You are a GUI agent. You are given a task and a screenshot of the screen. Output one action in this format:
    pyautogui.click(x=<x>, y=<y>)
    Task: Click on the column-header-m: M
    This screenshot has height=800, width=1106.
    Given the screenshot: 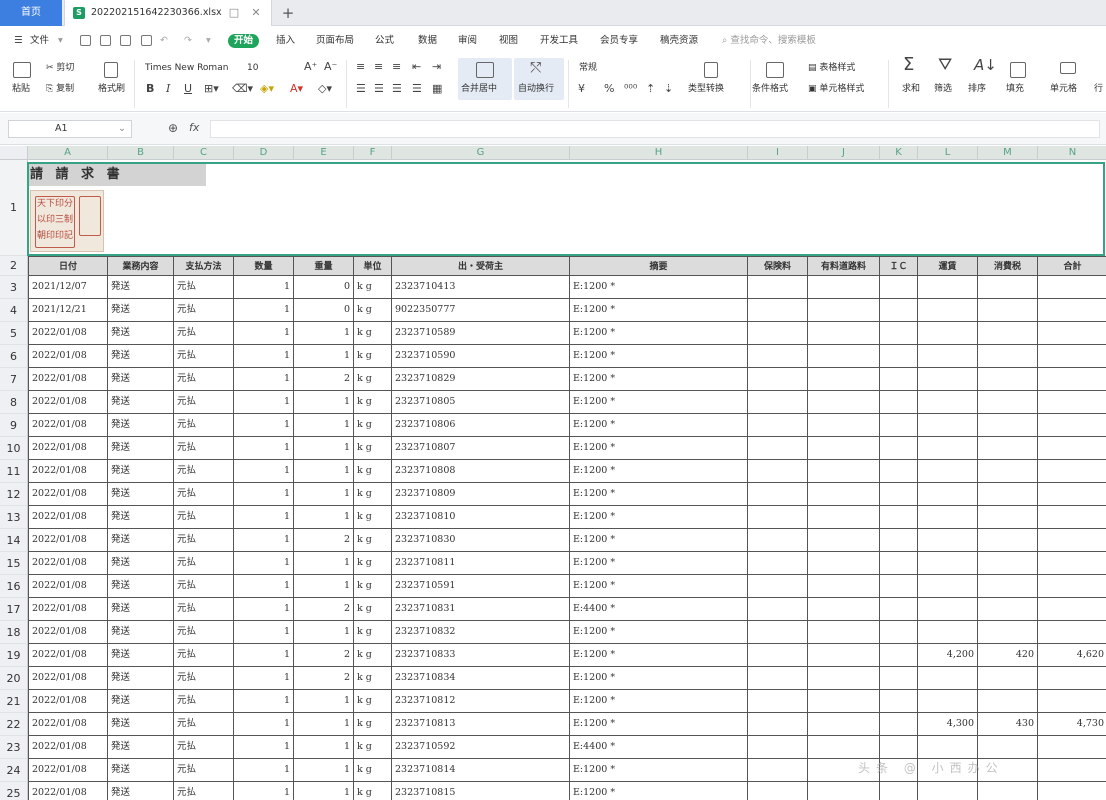 What is the action you would take?
    pyautogui.click(x=1008, y=153)
    